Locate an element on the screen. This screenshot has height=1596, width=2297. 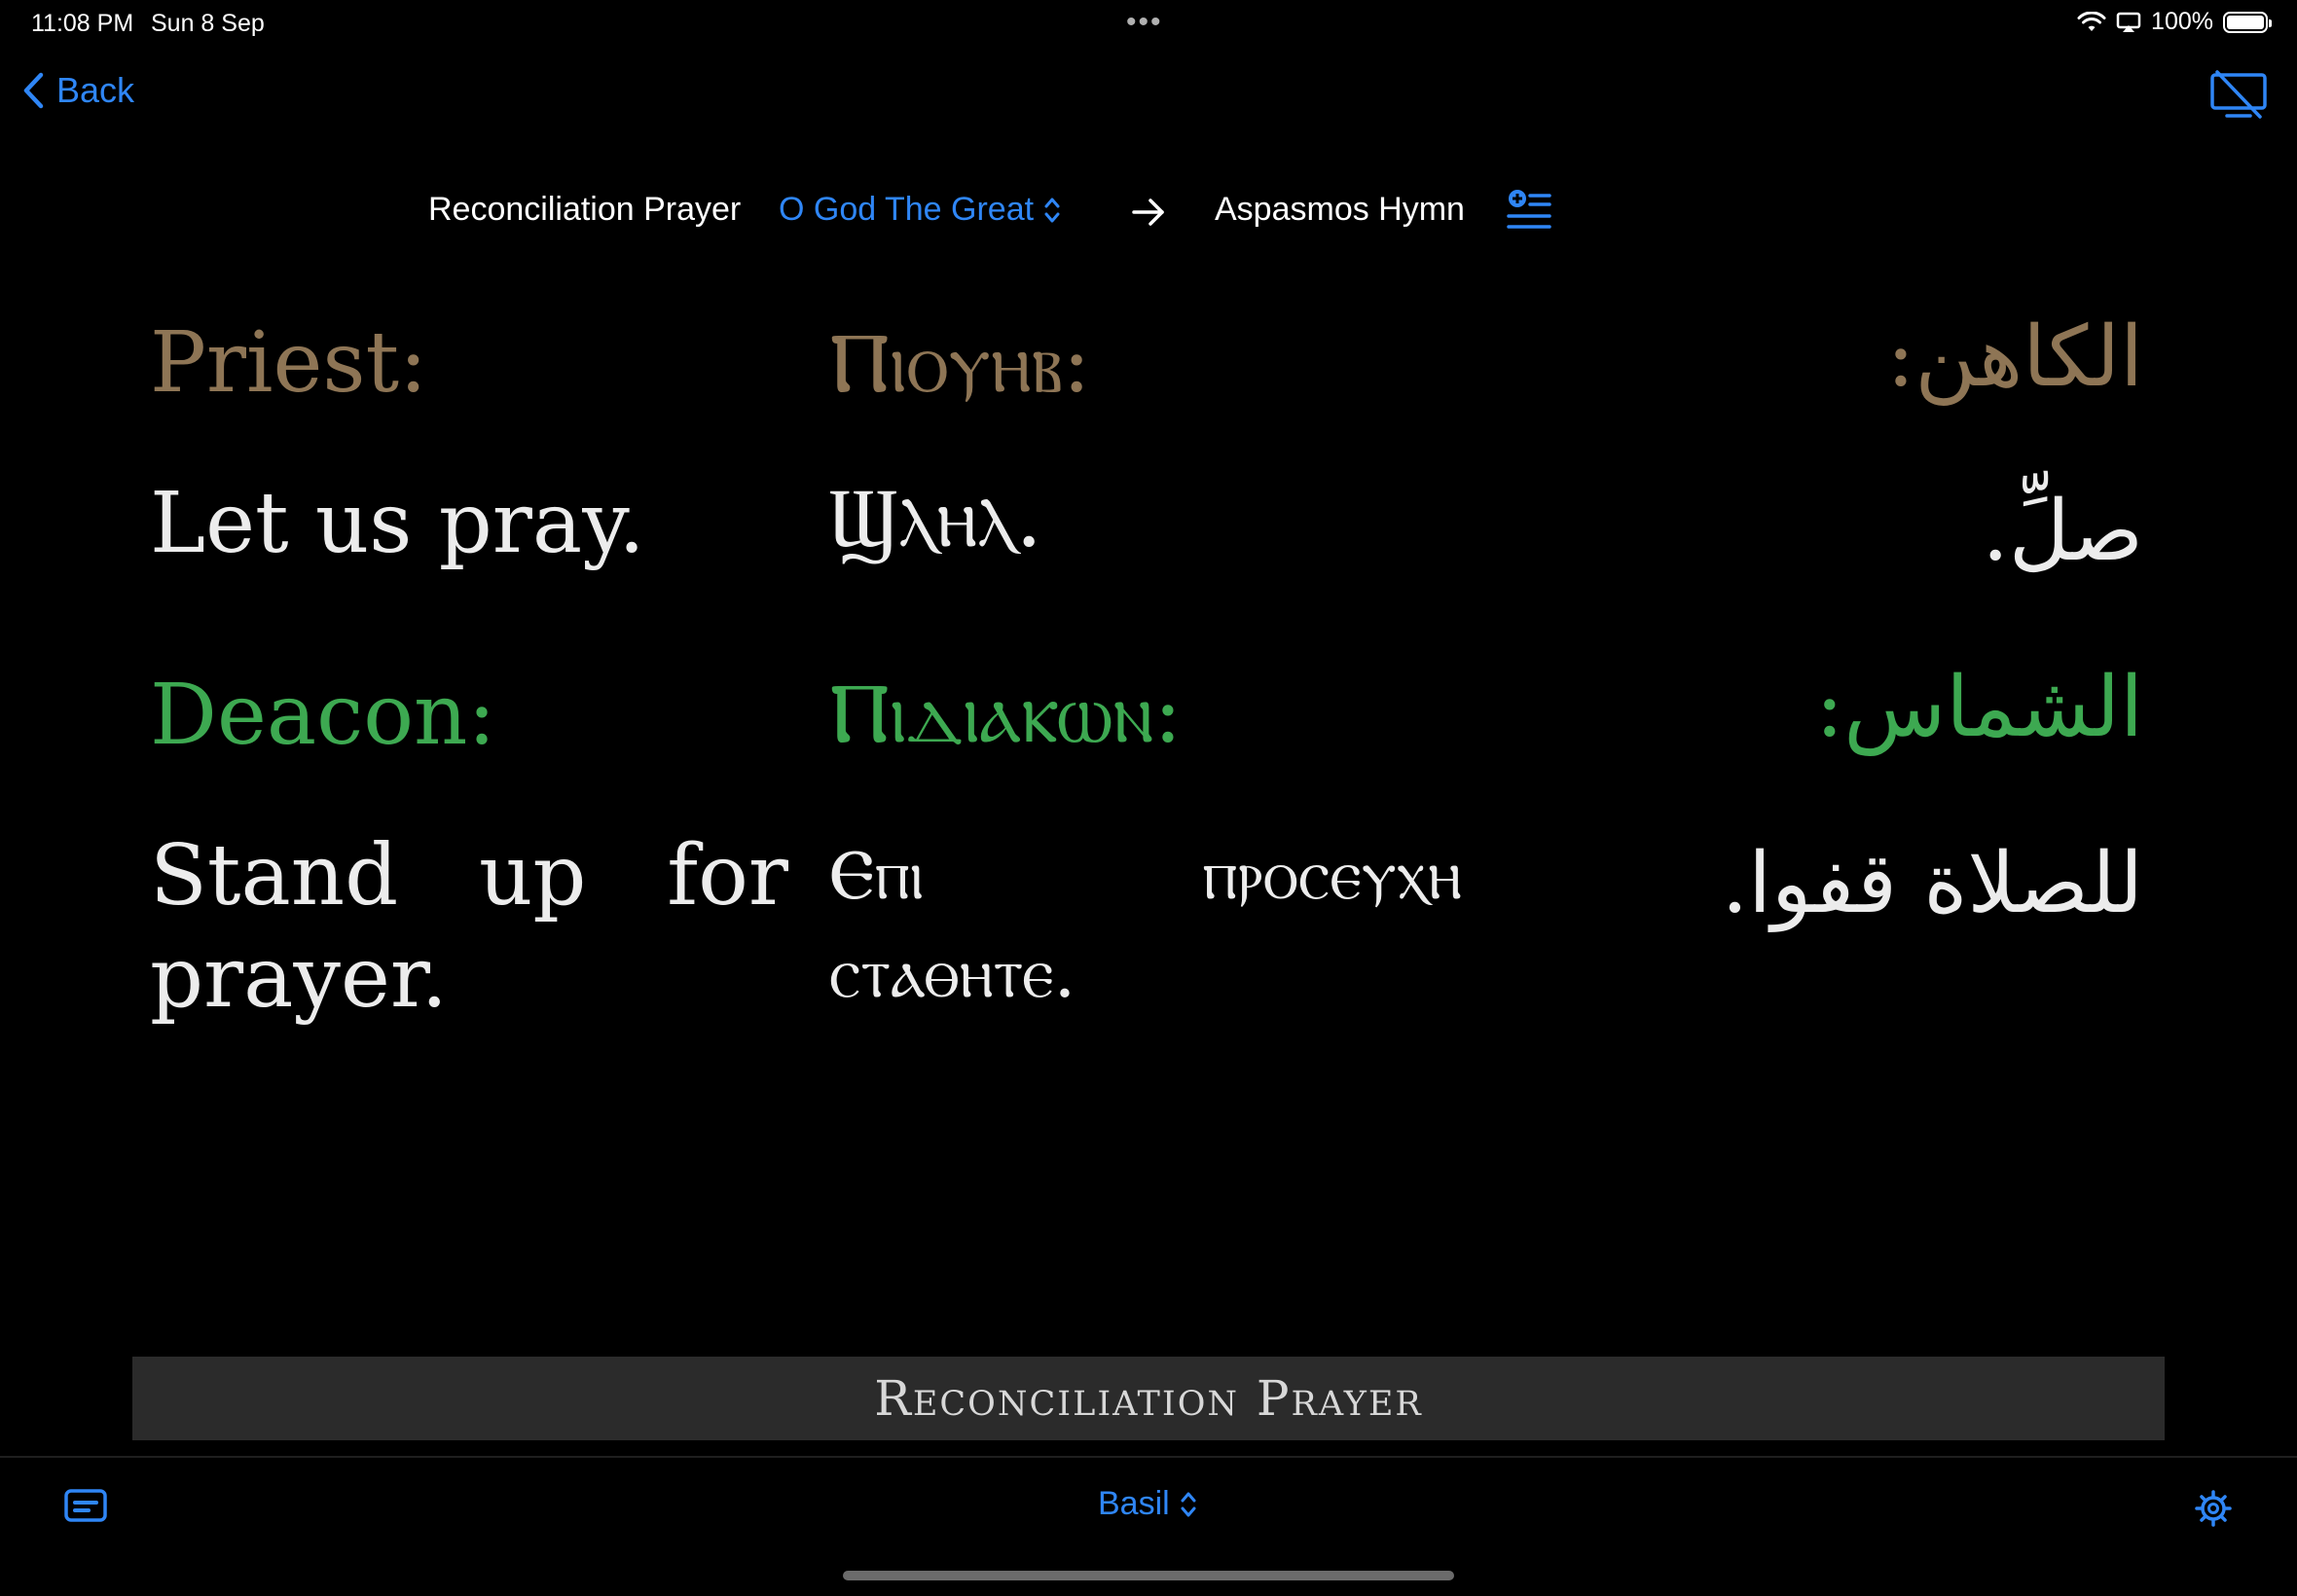
priest-text-coptic: Ϣⲗⲏⲗ. is located at coordinates (935, 517).